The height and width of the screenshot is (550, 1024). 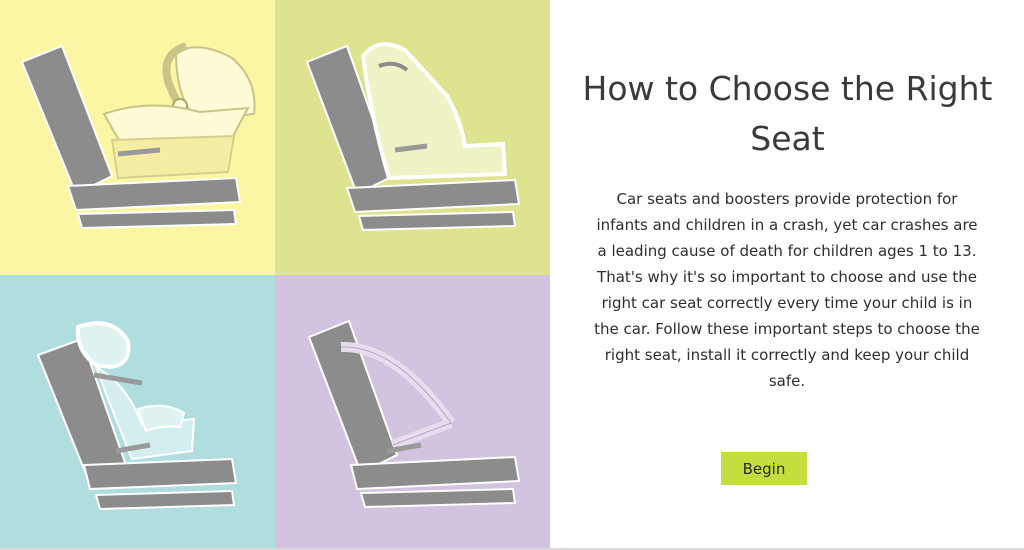 I want to click on seat-belt-icon, so click(x=412, y=412).